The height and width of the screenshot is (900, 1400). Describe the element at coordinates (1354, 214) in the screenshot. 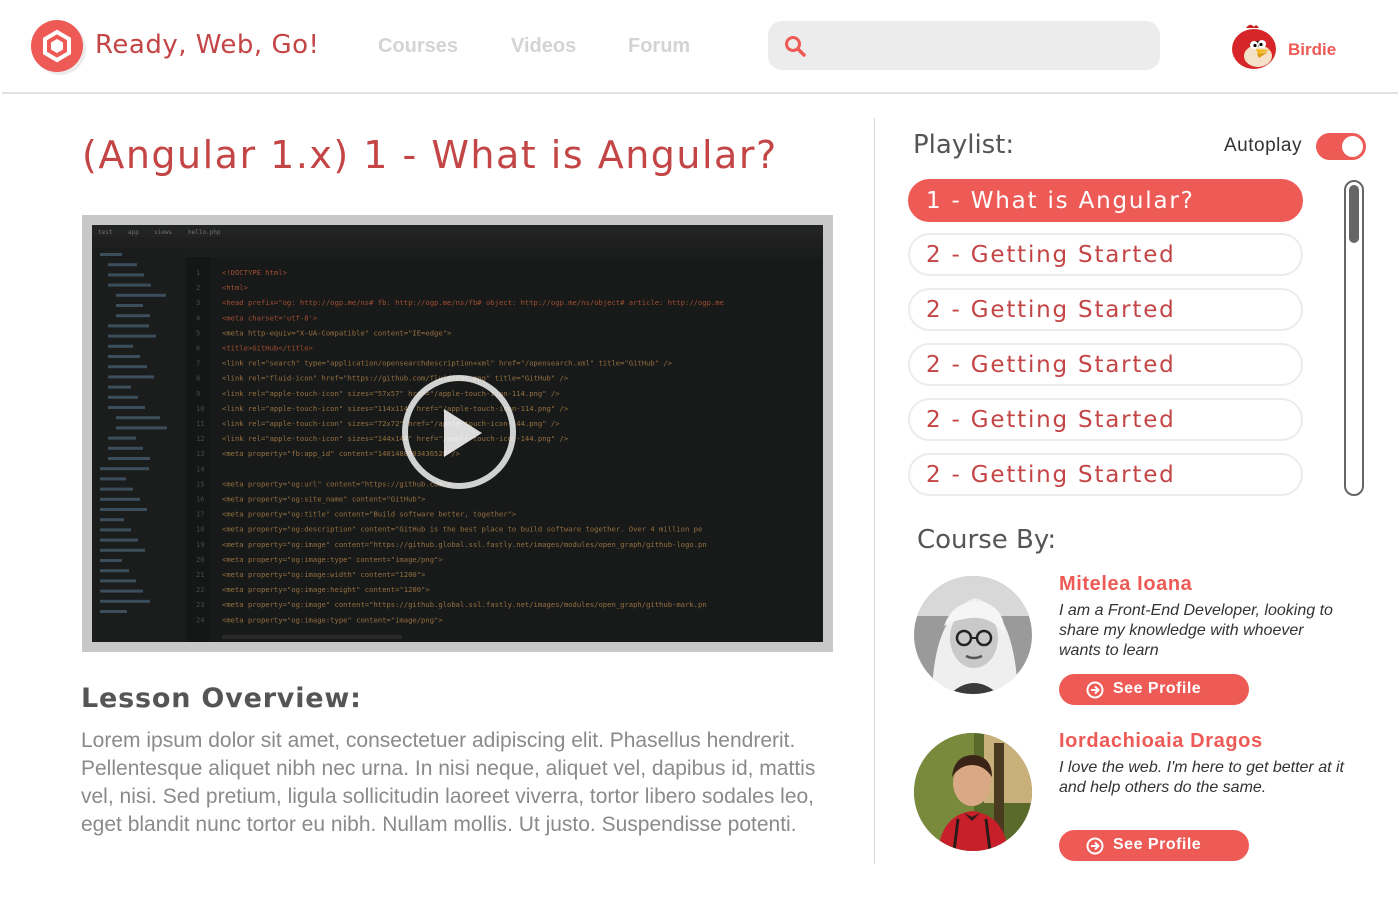

I see `scrollbar-thumb` at that location.